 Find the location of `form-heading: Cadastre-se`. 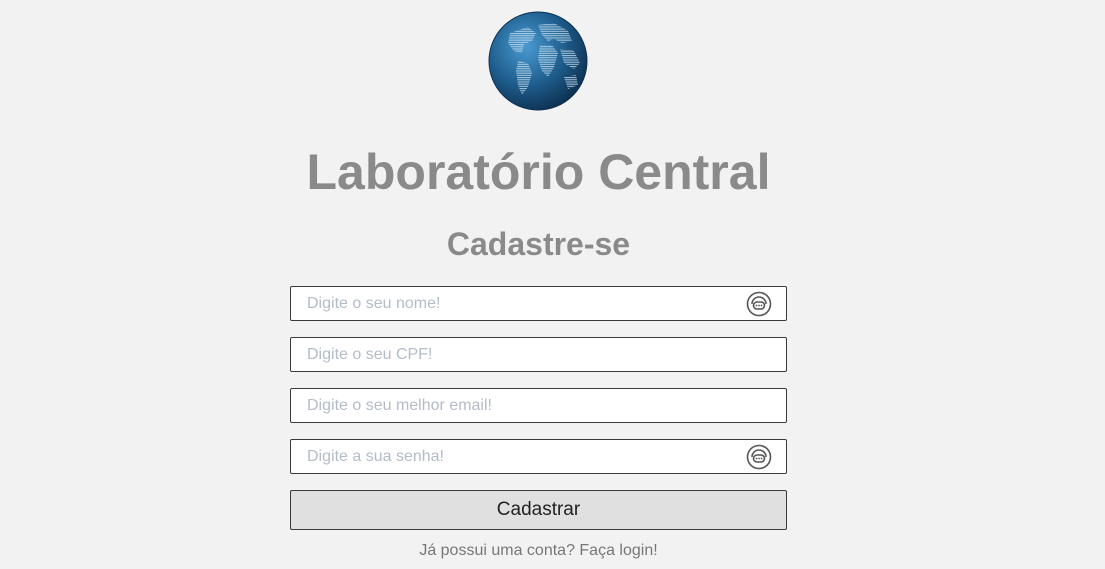

form-heading: Cadastre-se is located at coordinates (538, 244).